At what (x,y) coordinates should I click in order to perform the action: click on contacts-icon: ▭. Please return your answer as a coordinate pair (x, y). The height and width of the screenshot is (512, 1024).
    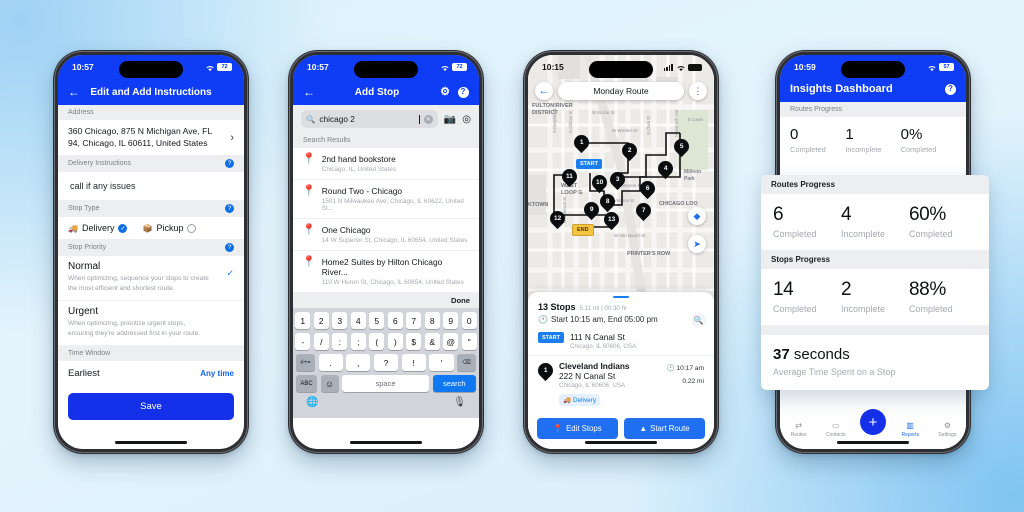
    Looking at the image, I should click on (836, 425).